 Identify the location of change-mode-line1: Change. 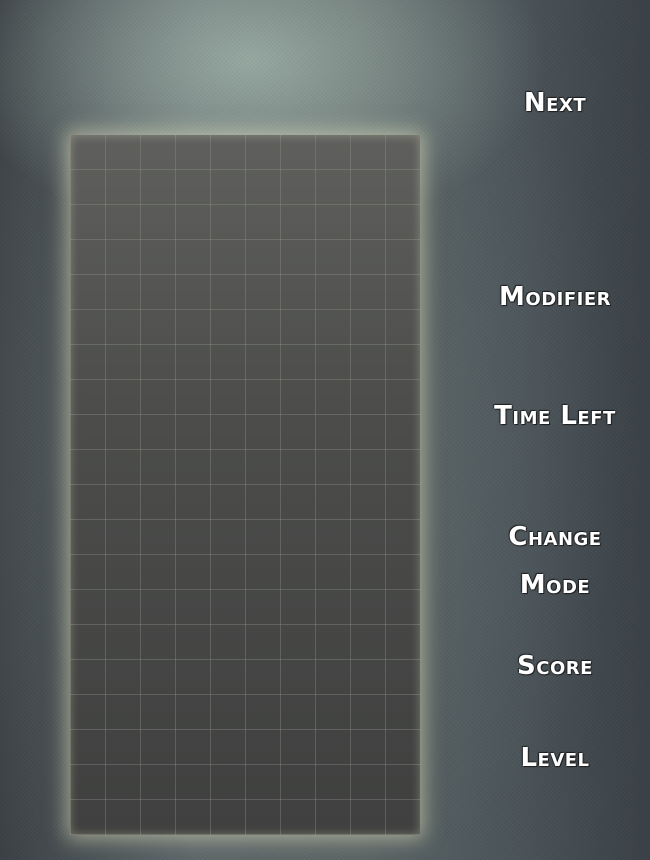
(555, 537).